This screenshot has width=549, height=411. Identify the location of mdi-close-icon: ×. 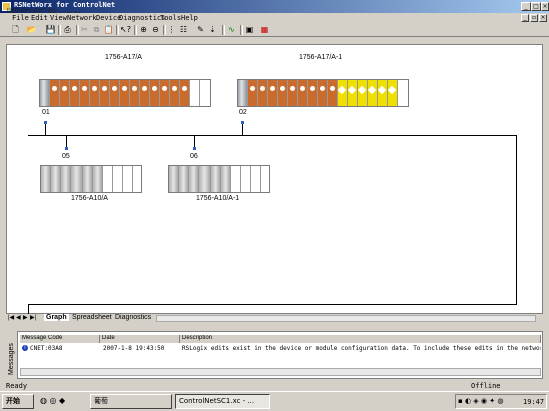
(543, 18).